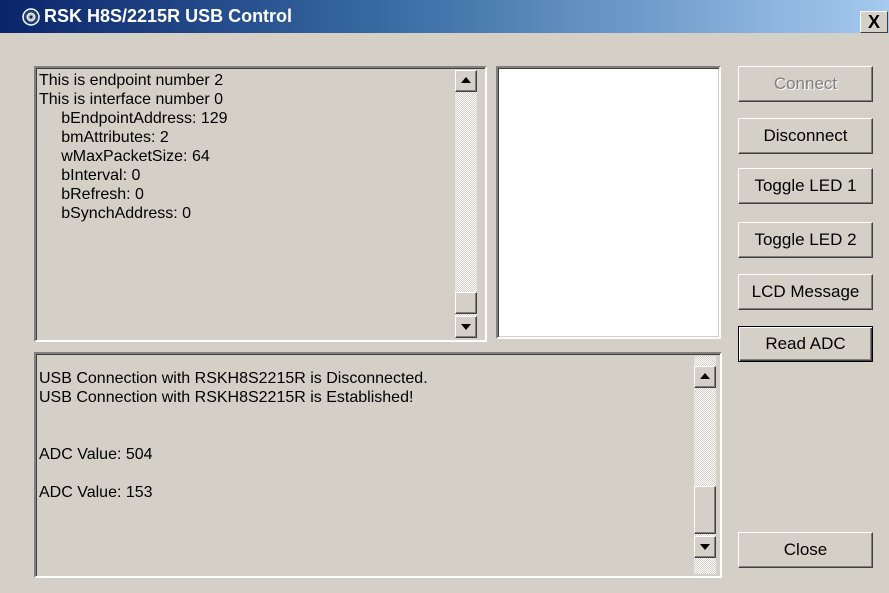  I want to click on text-line: ADC Value: 153, so click(96, 492).